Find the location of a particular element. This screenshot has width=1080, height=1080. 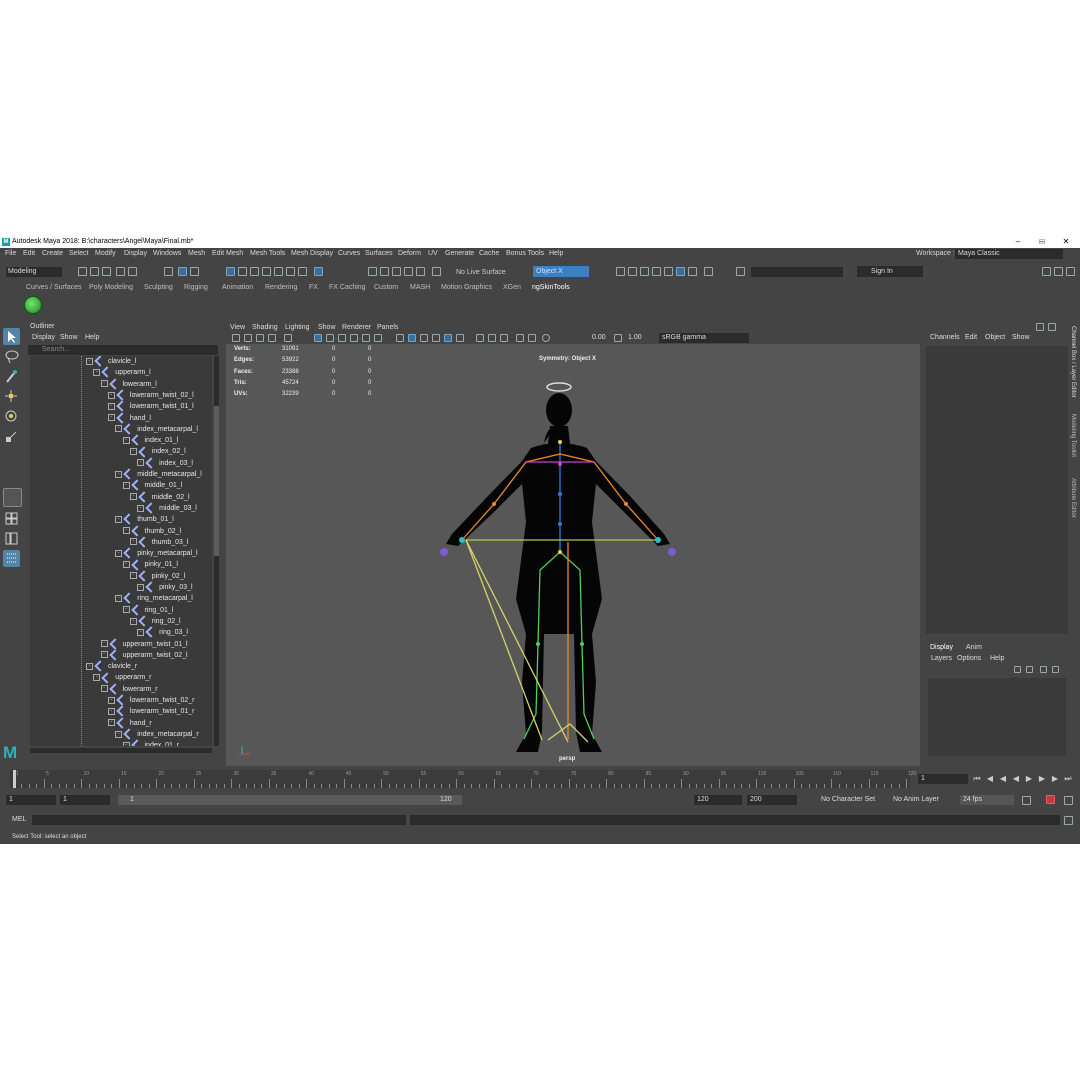

symmetry-field: Object X is located at coordinates (561, 271).